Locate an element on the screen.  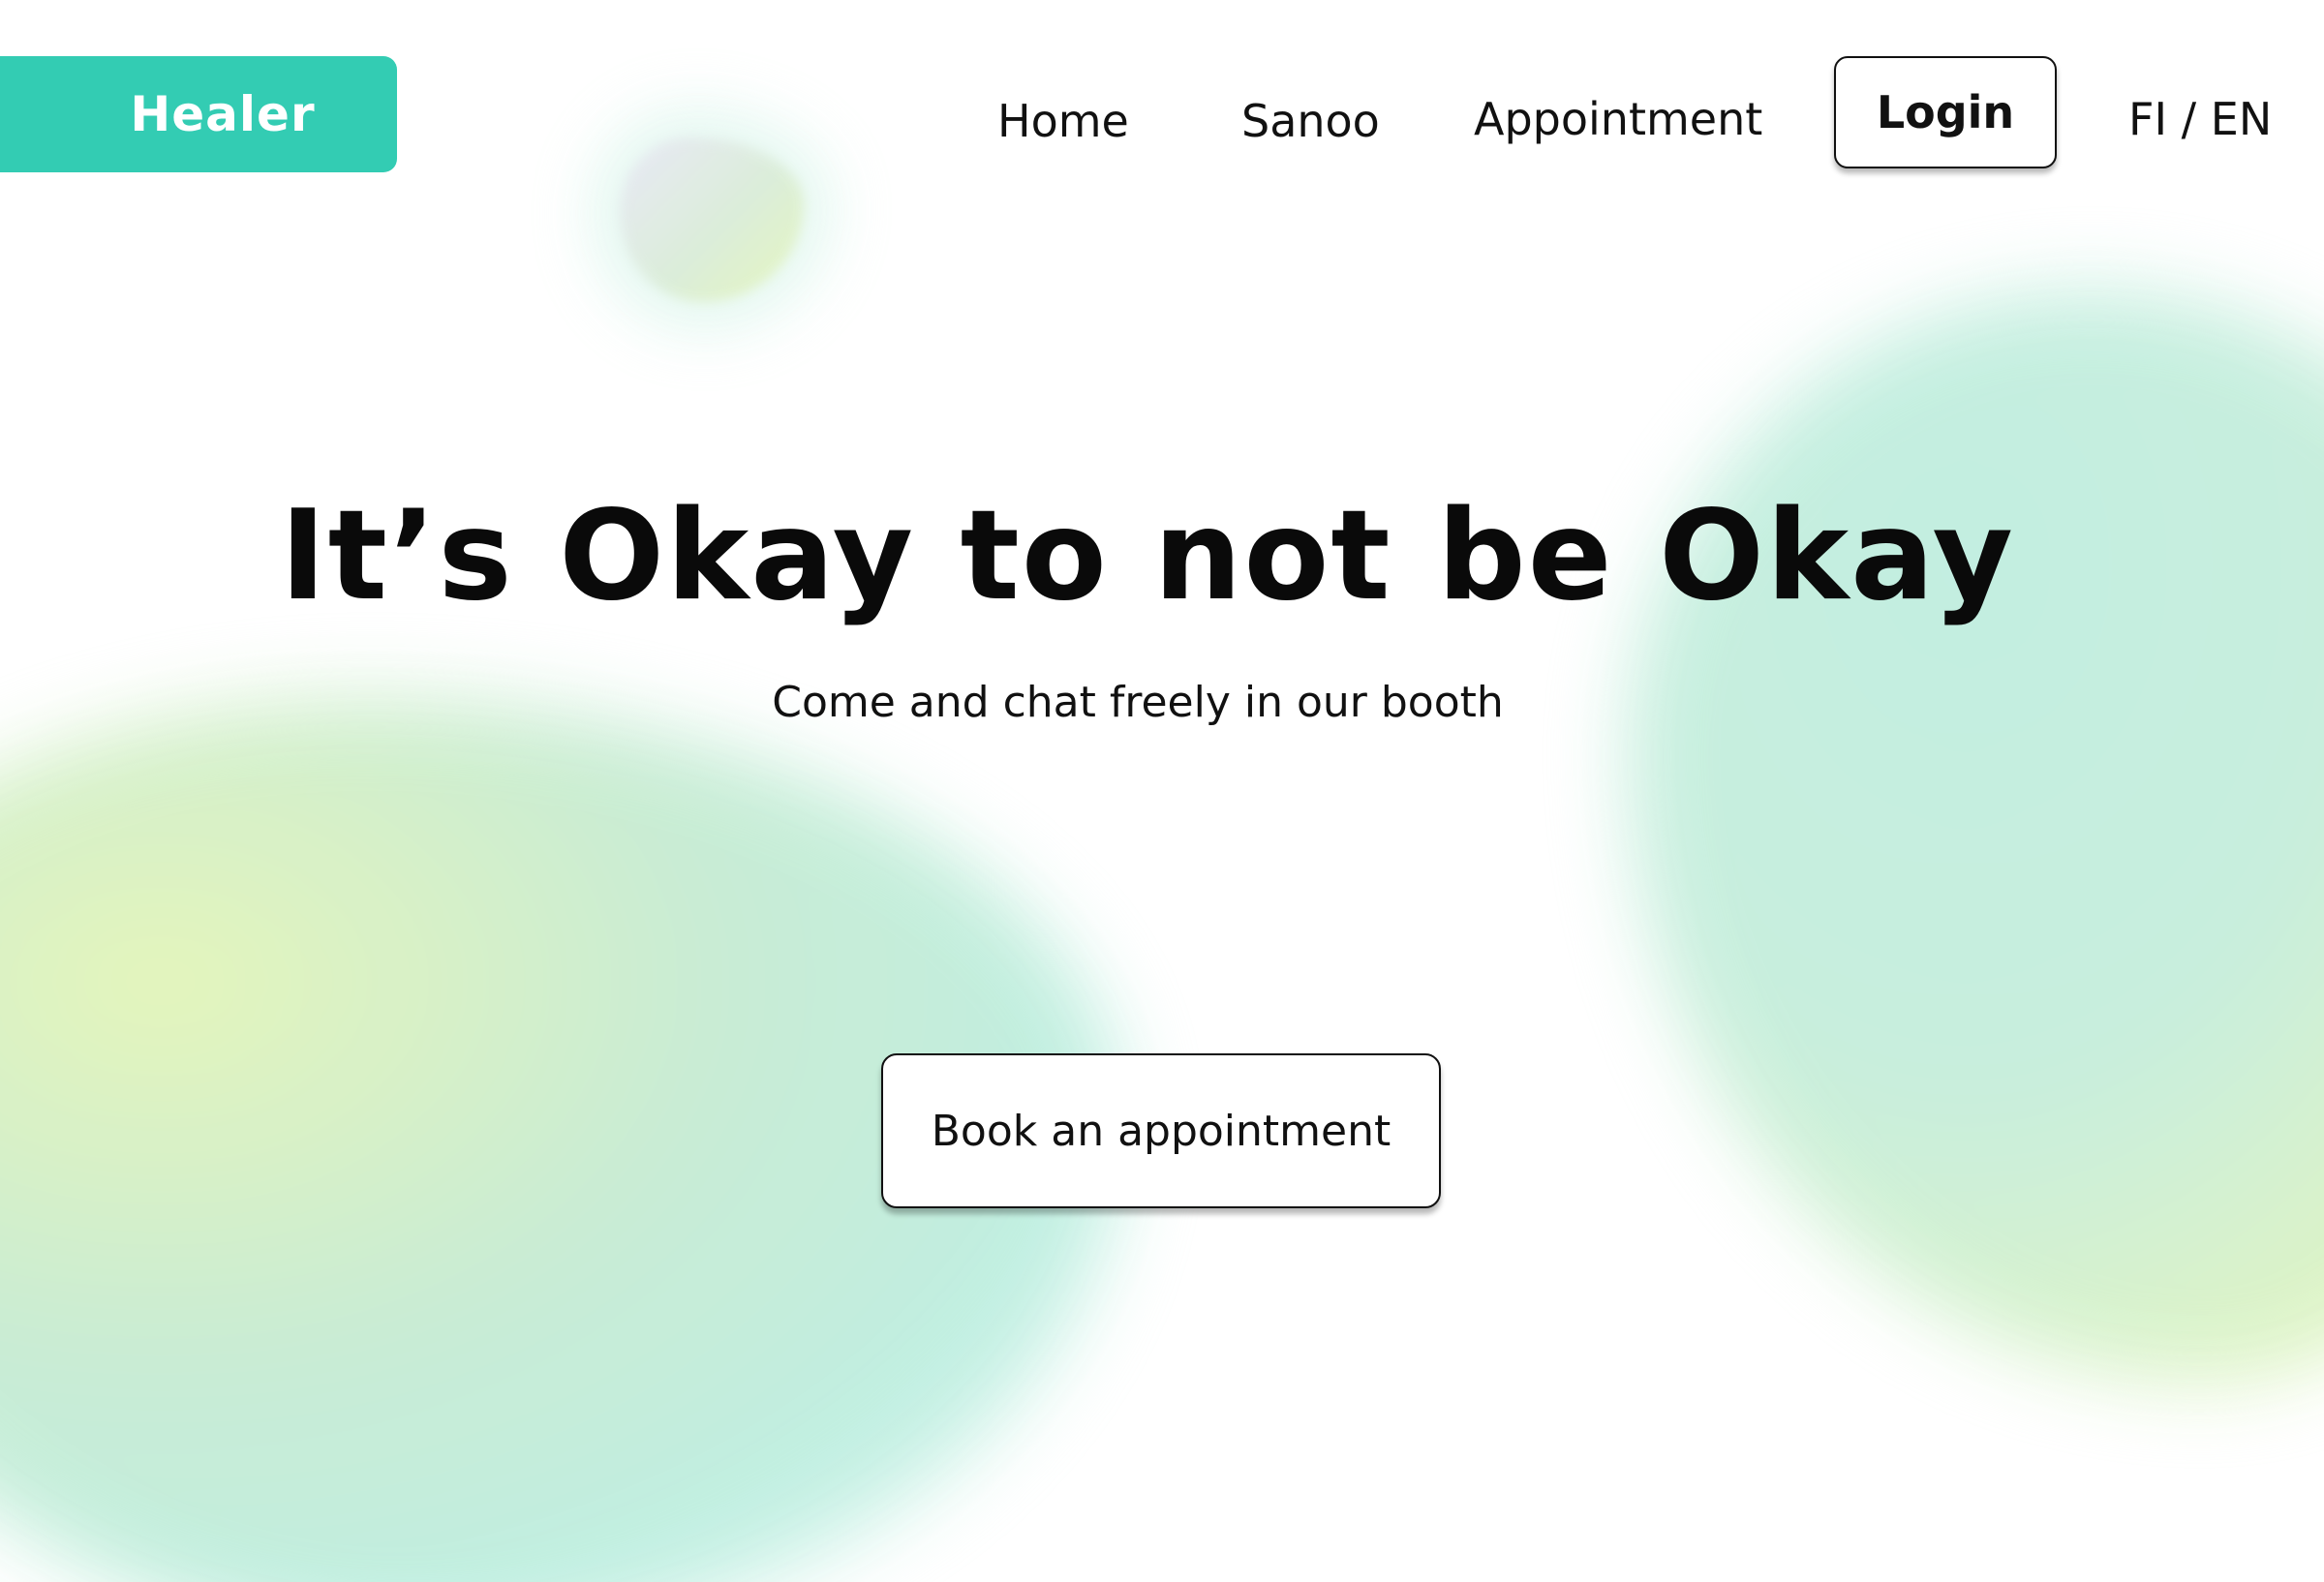
nav-link-home: Home is located at coordinates (1063, 121).